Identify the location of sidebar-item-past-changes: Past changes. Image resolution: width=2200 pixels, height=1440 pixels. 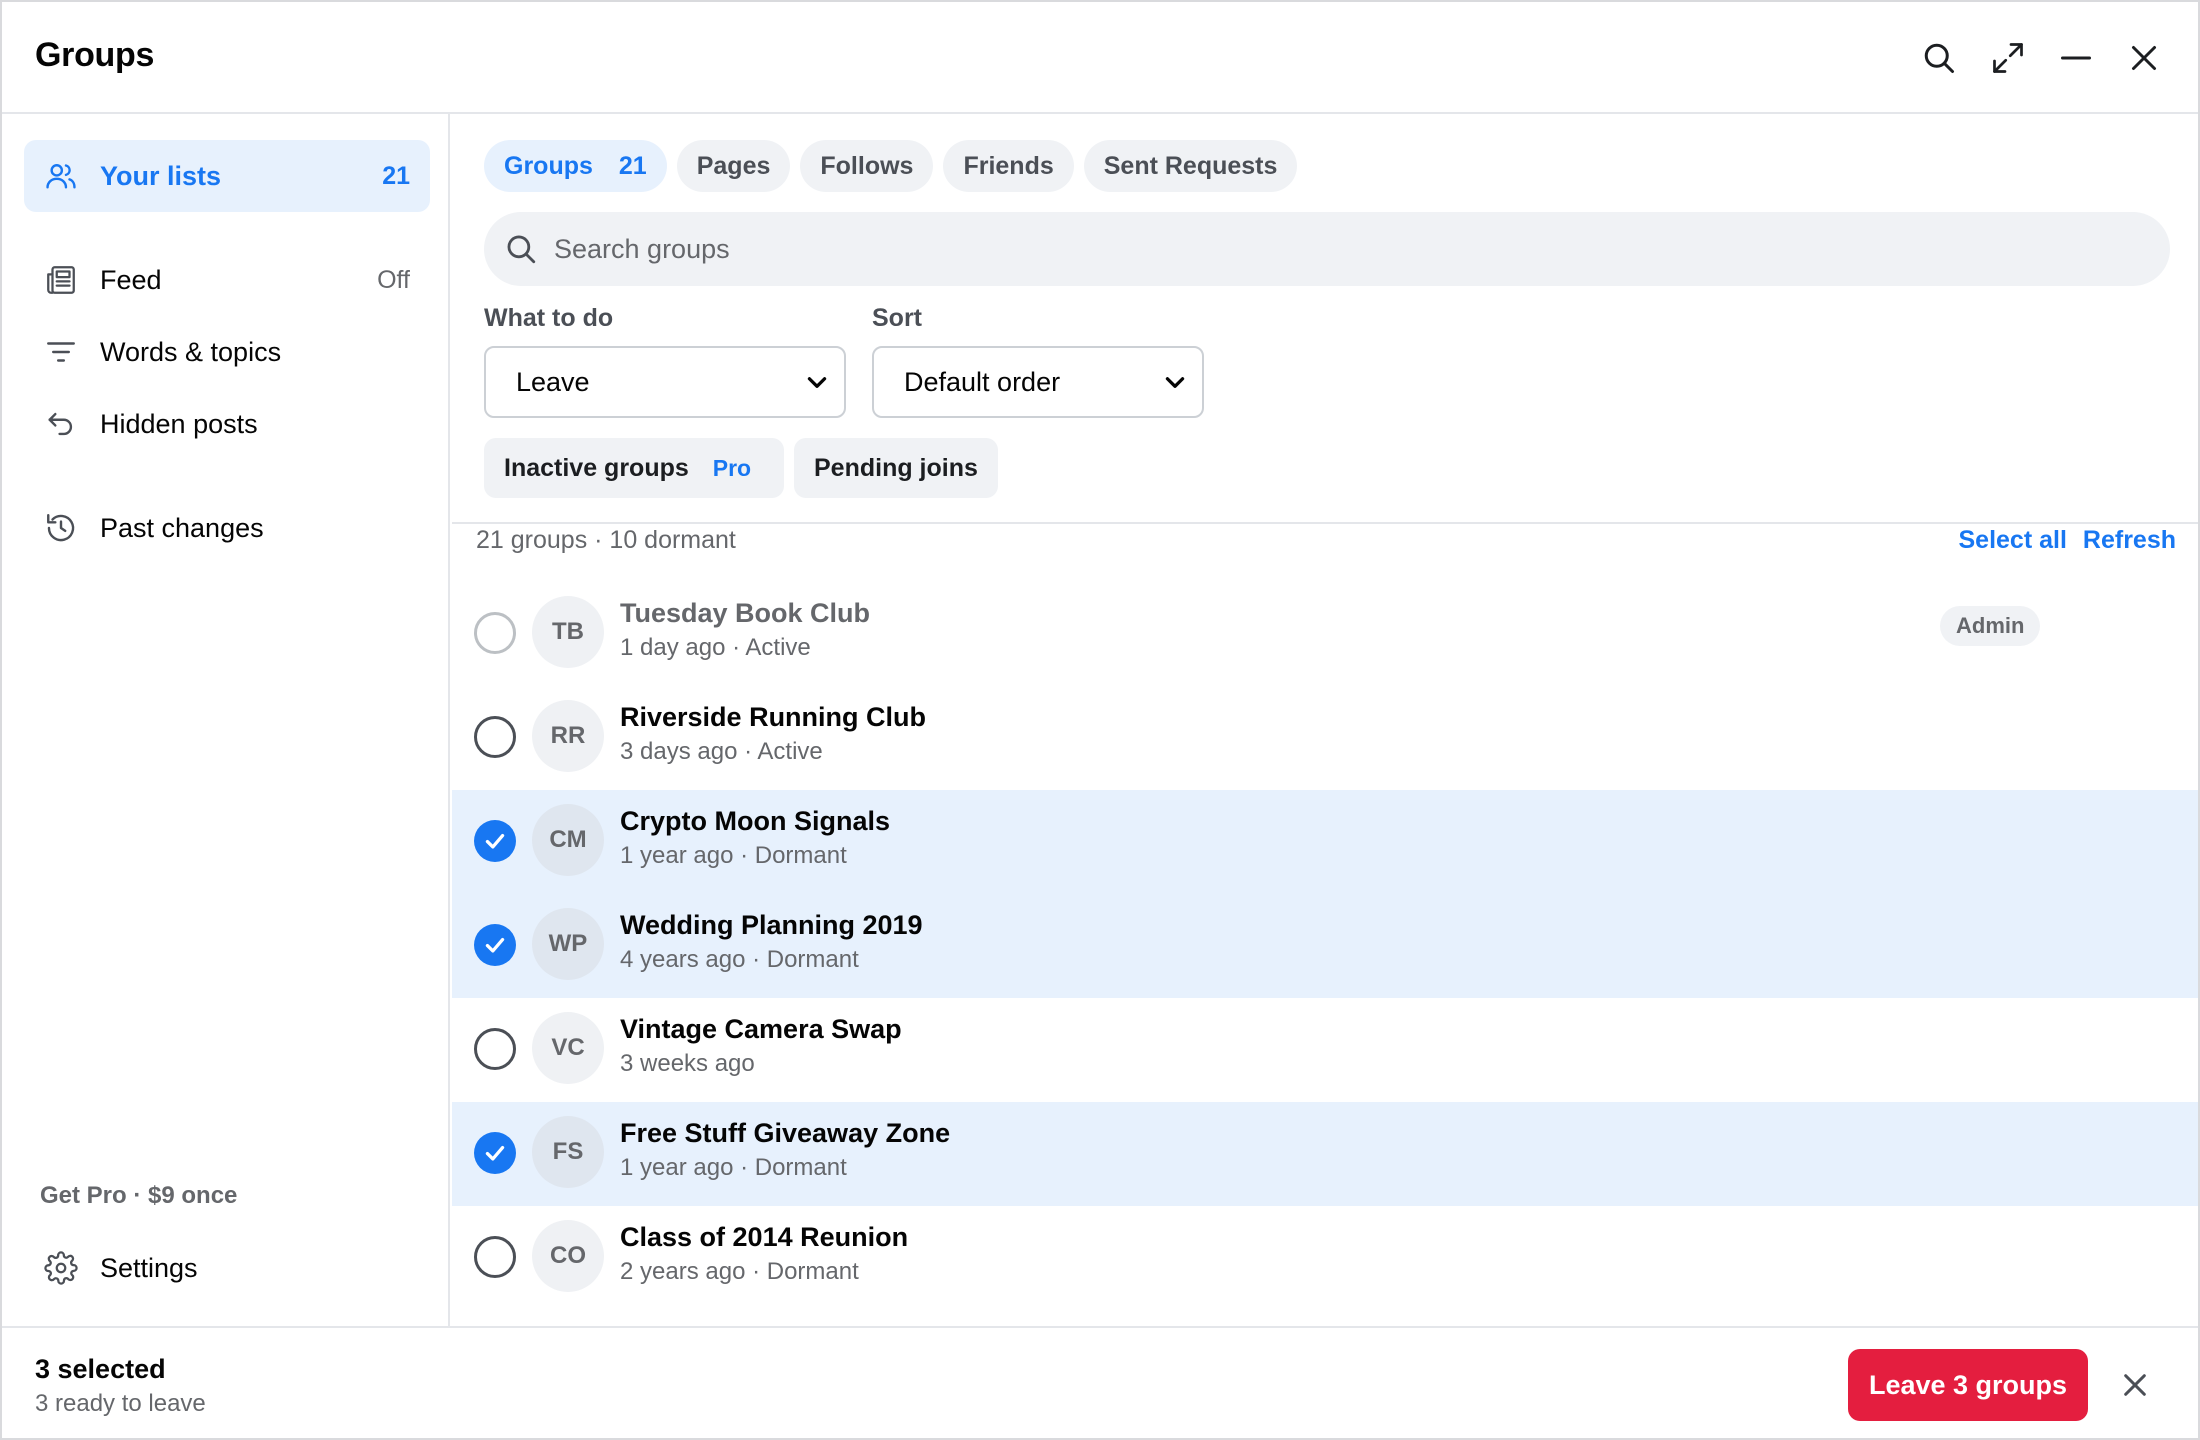
(227, 528).